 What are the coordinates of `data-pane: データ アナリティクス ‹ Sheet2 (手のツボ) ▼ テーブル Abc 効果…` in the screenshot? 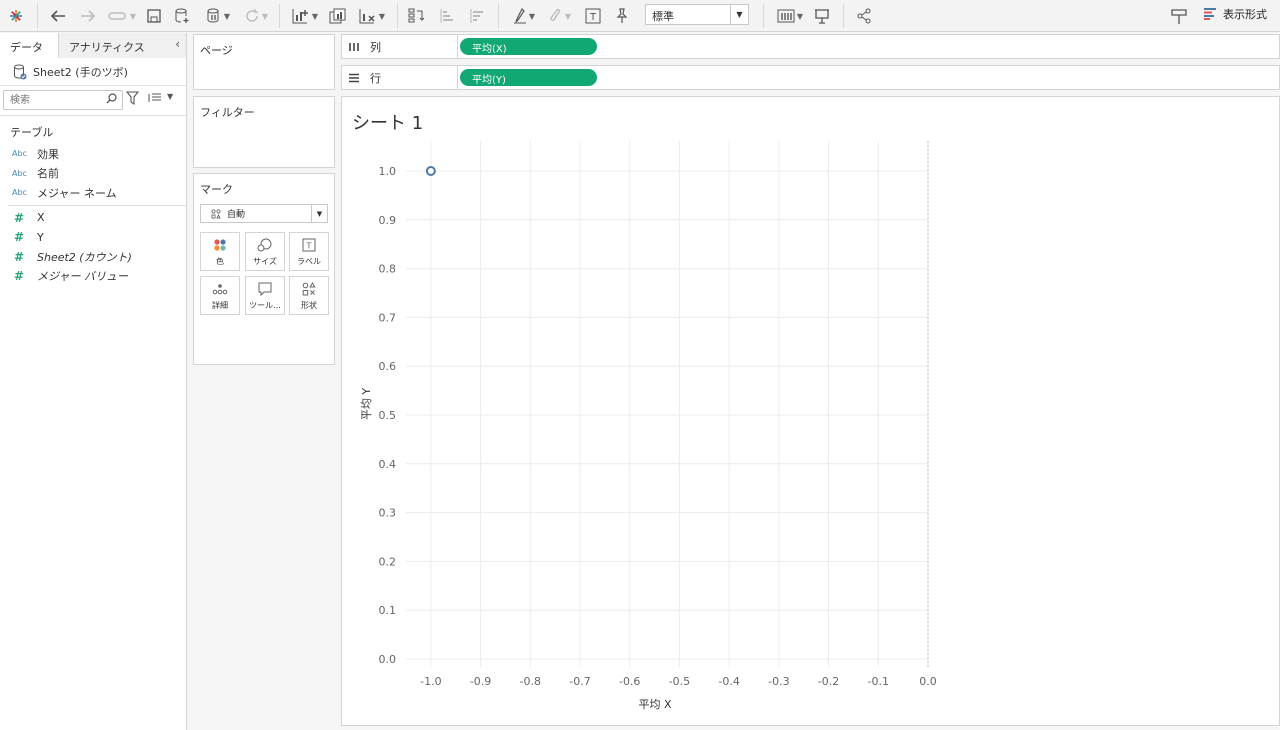 It's located at (93, 381).